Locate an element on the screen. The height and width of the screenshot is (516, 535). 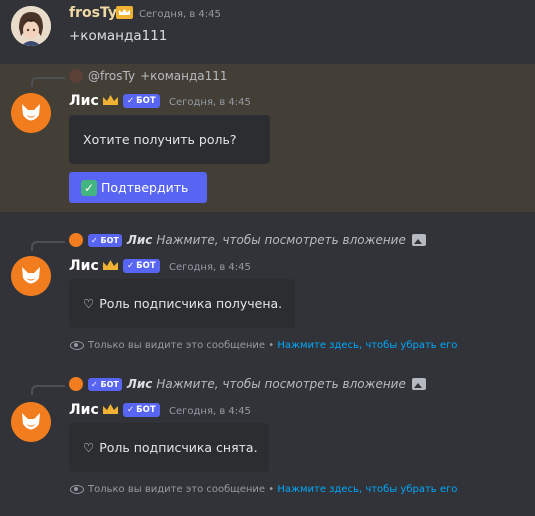
check-emoji-icon: ✓ is located at coordinates (89, 187).